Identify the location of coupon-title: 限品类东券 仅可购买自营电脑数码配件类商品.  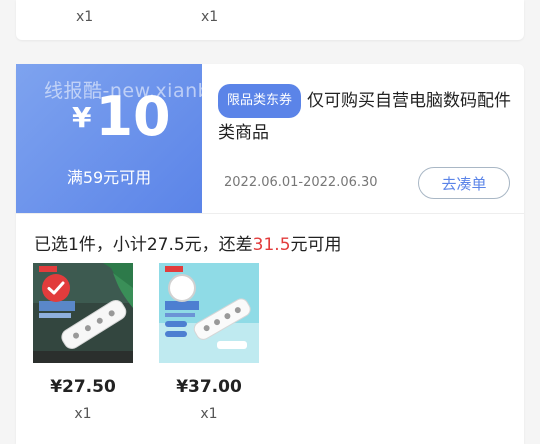
(368, 116).